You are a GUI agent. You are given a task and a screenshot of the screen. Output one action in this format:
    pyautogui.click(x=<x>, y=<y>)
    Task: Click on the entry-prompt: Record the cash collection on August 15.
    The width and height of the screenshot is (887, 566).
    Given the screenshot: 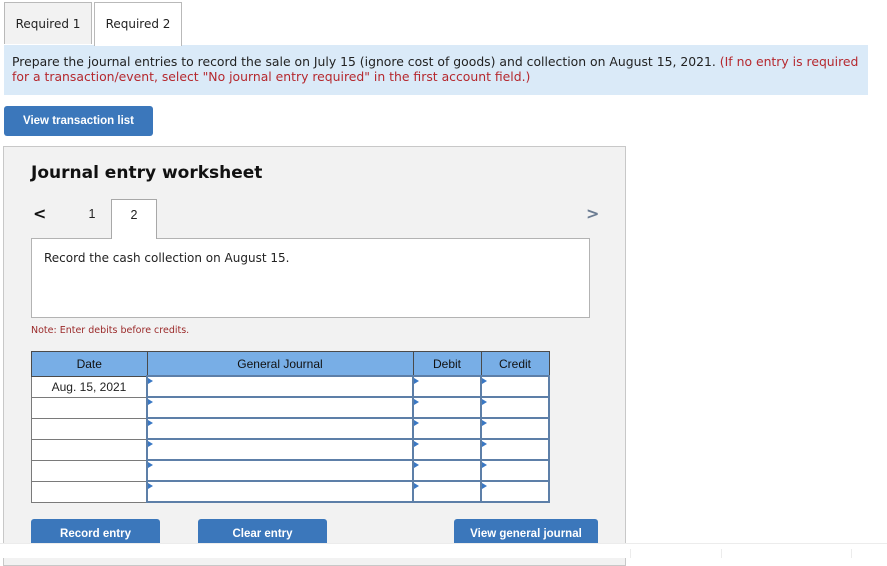 What is the action you would take?
    pyautogui.click(x=310, y=278)
    